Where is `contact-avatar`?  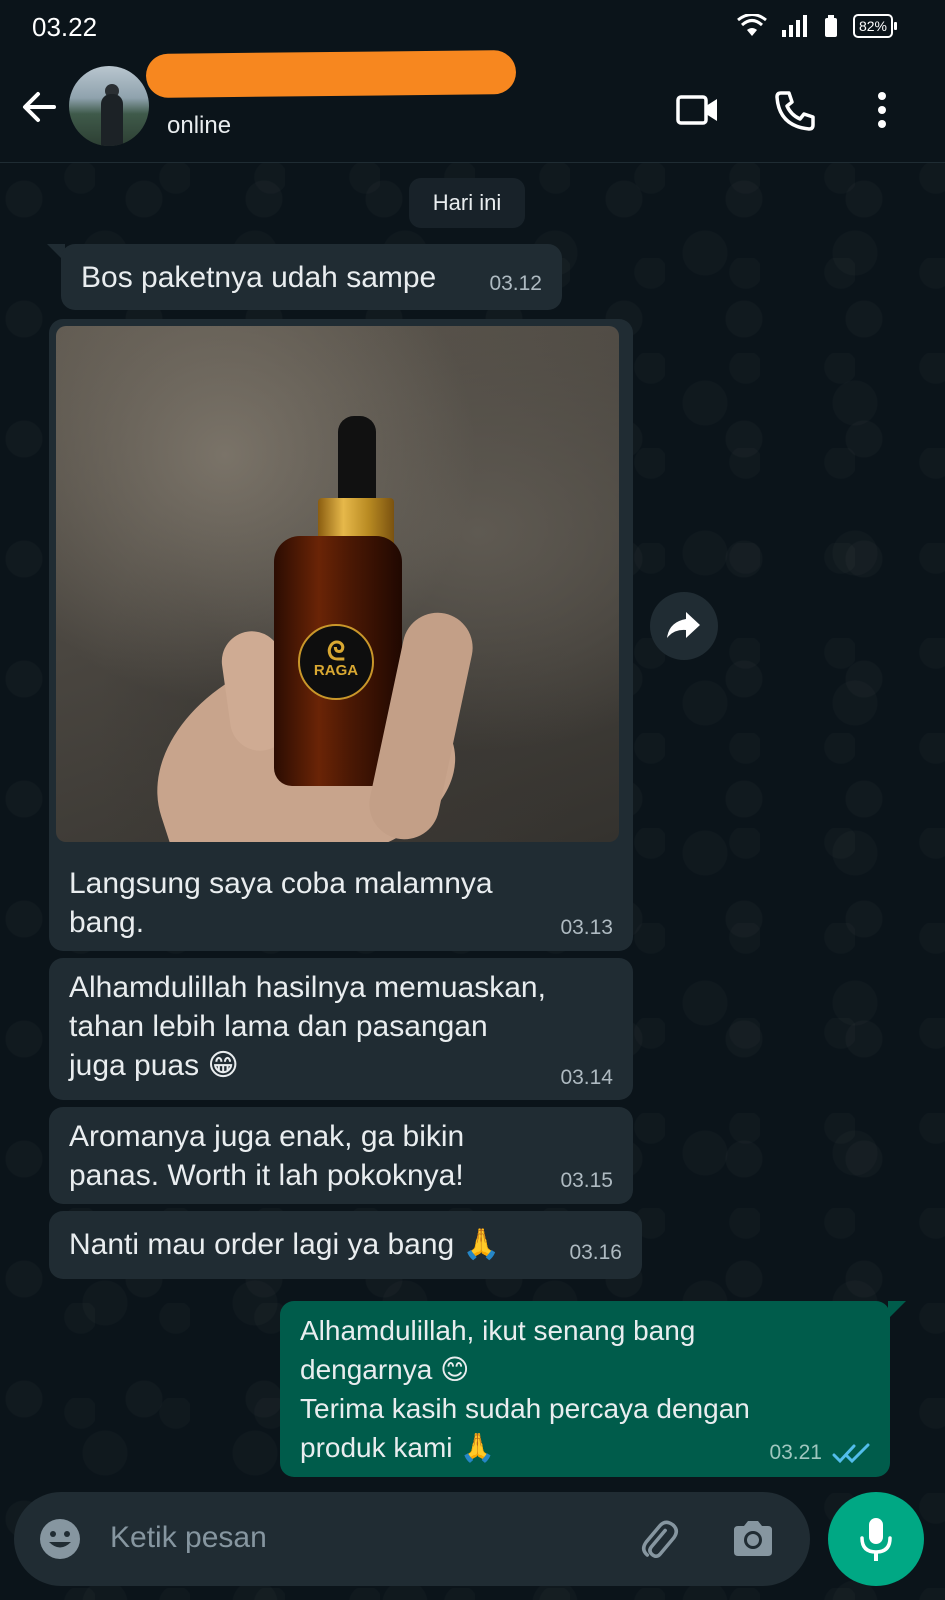
contact-avatar is located at coordinates (109, 106).